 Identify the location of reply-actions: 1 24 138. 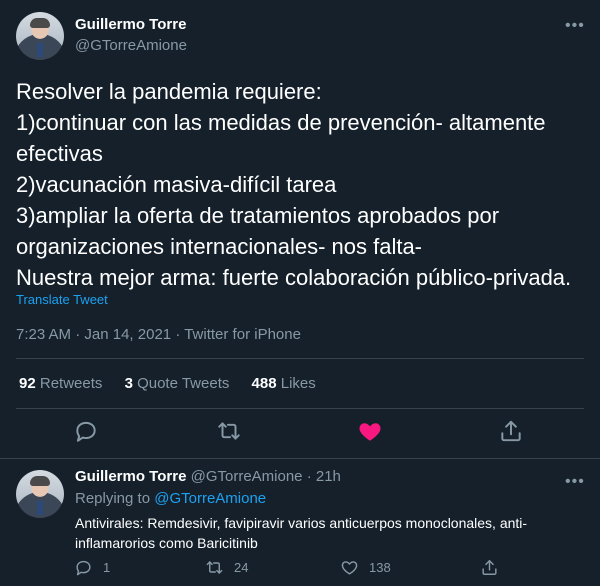
(325, 569).